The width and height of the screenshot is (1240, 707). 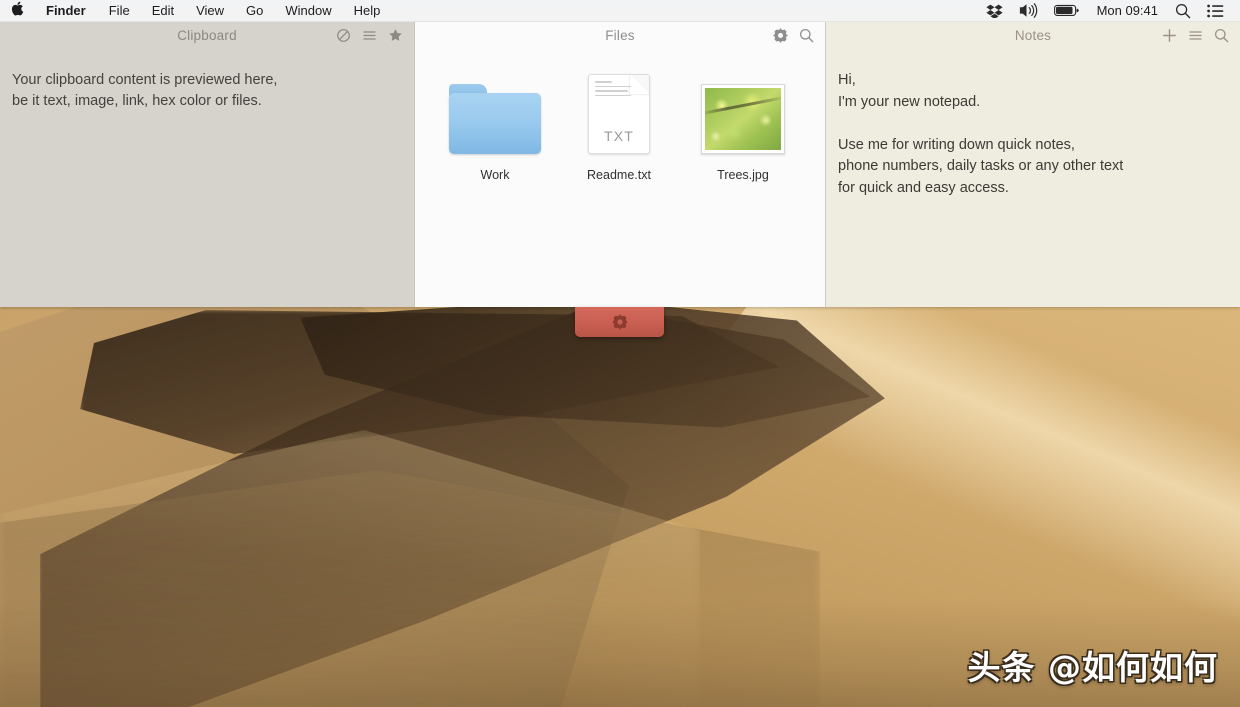 I want to click on menu-bar-items: Finder File Edit View Go Window Help, so click(x=212, y=11).